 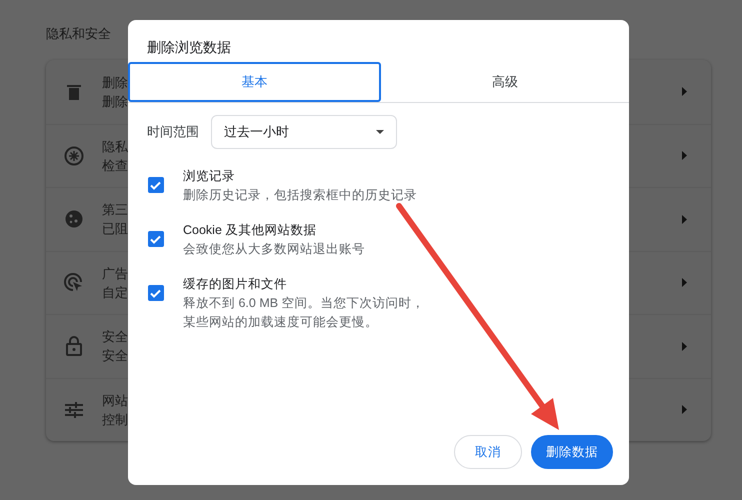 What do you see at coordinates (115, 147) in the screenshot?
I see `row-title: 隐私` at bounding box center [115, 147].